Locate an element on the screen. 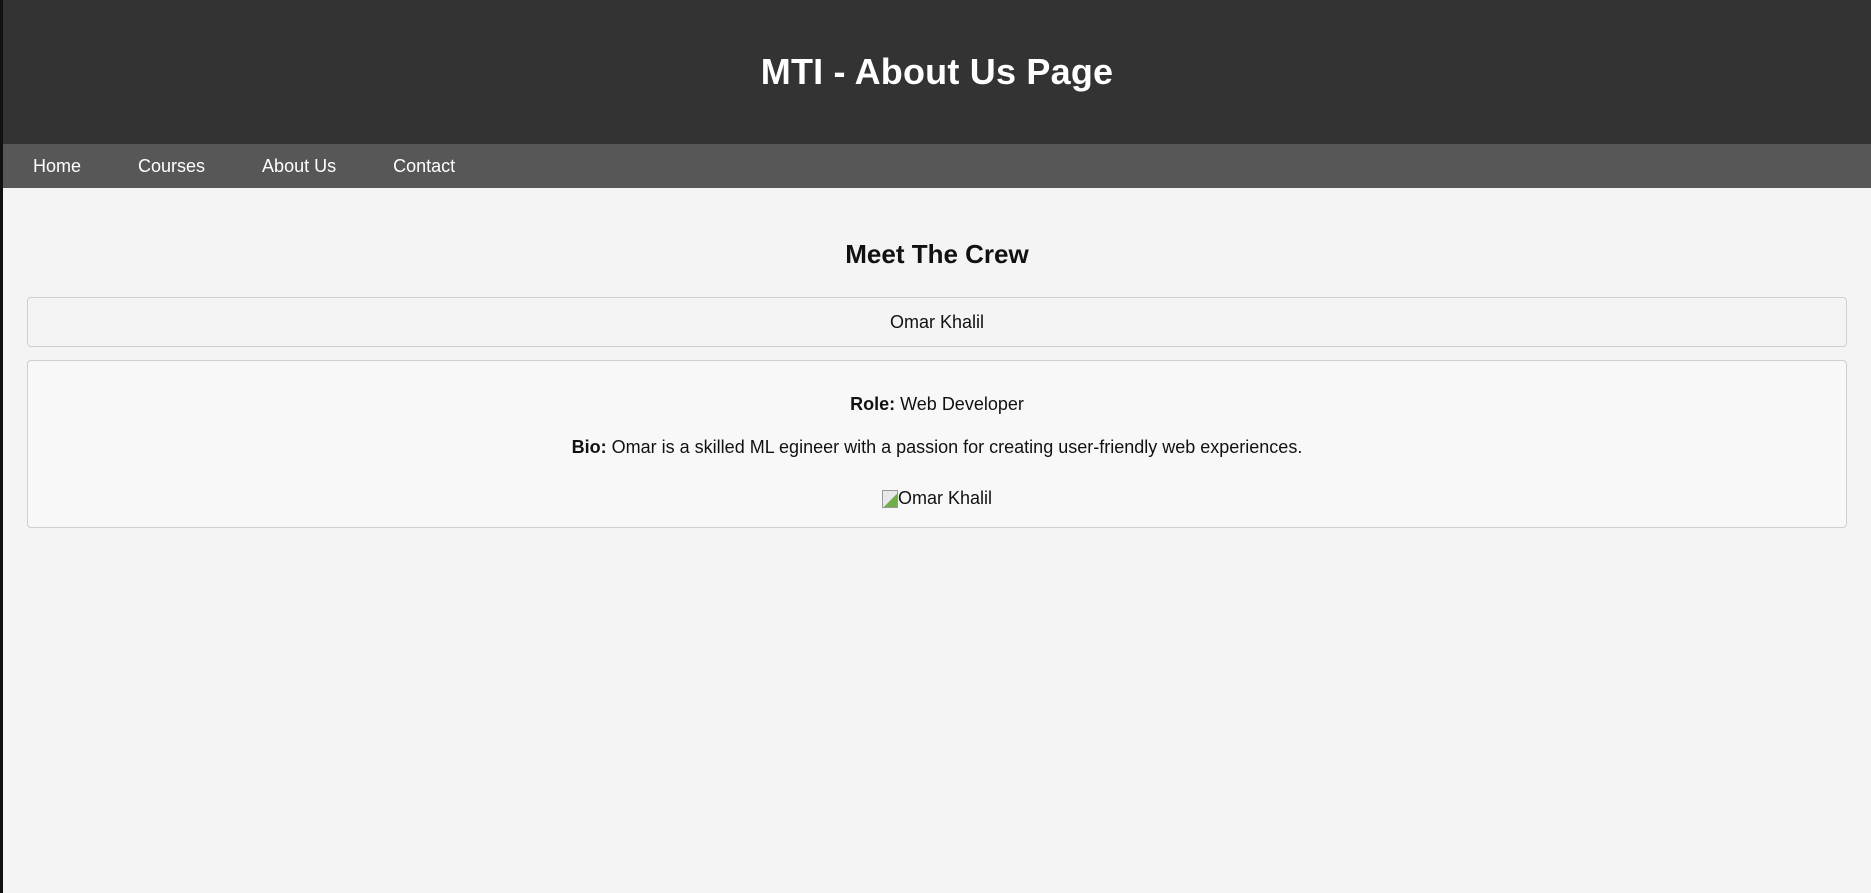 The width and height of the screenshot is (1871, 893). member-accordion-header: Omar Khalil is located at coordinates (937, 322).